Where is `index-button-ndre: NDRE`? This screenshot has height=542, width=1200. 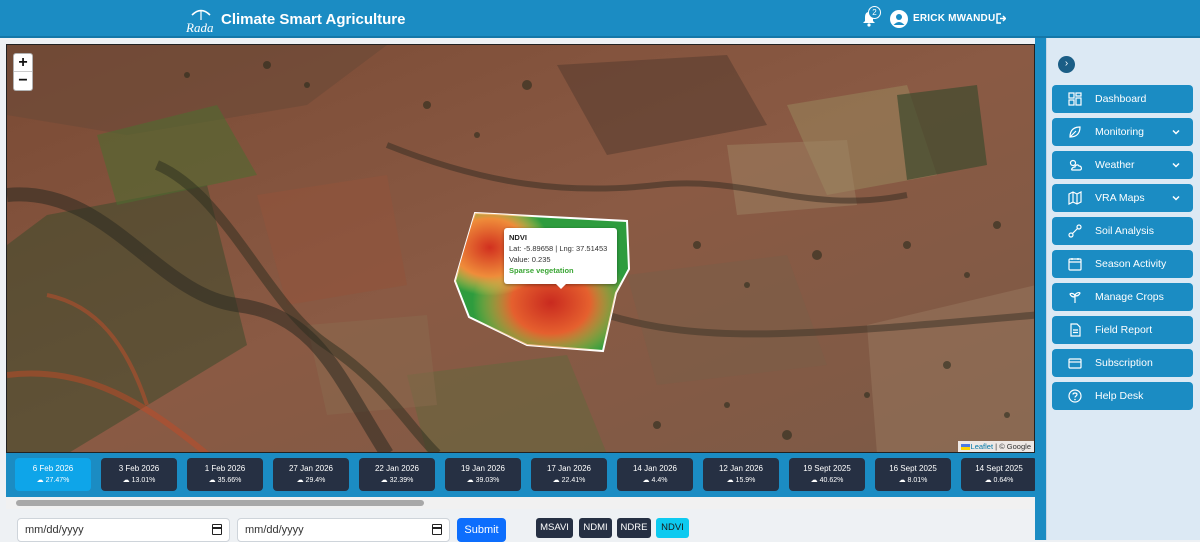
index-button-ndre: NDRE is located at coordinates (634, 528).